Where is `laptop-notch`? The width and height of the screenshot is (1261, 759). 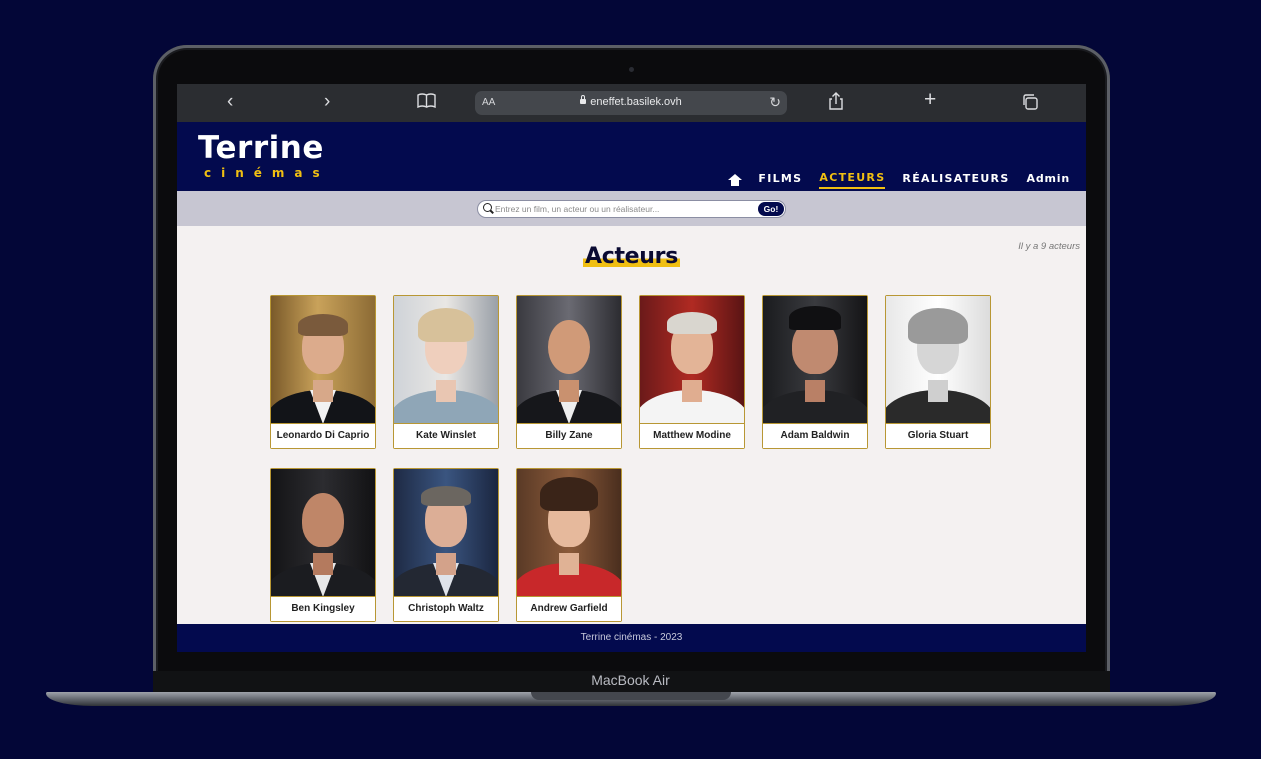
laptop-notch is located at coordinates (631, 696).